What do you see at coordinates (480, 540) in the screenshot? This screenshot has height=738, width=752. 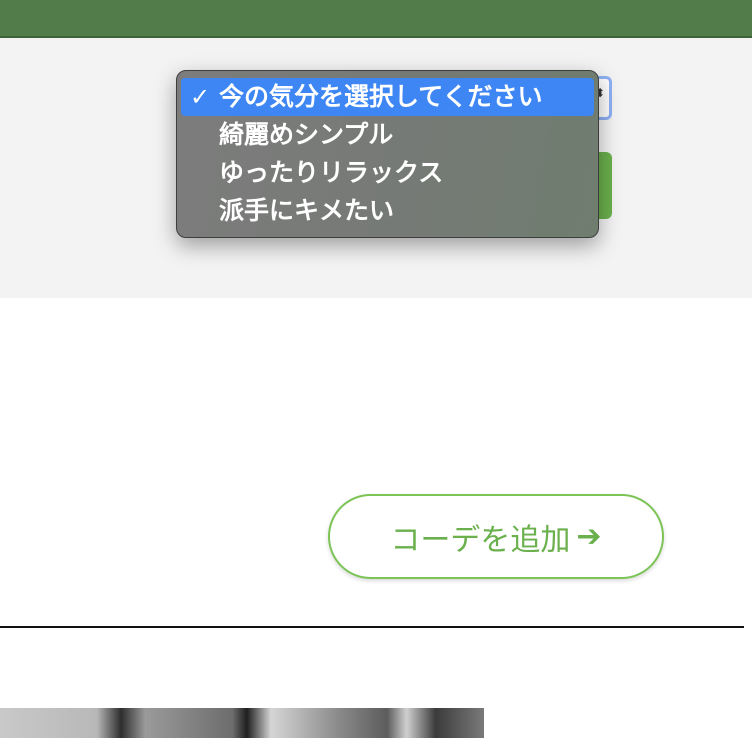 I see `add-outfit-label: コーデを追加` at bounding box center [480, 540].